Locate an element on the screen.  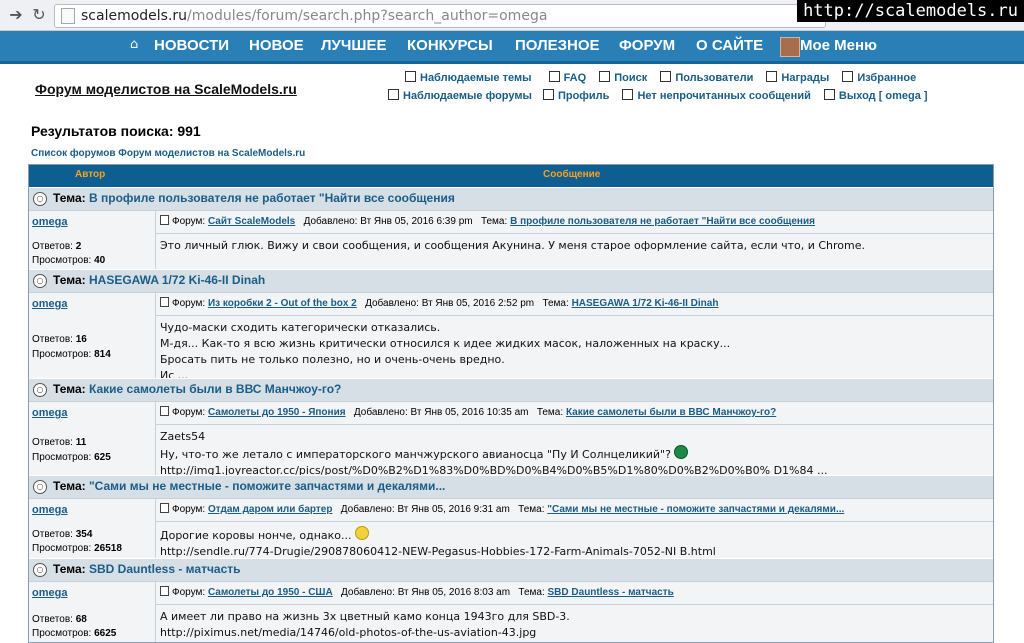
home-icon: ⌂ is located at coordinates (134, 44).